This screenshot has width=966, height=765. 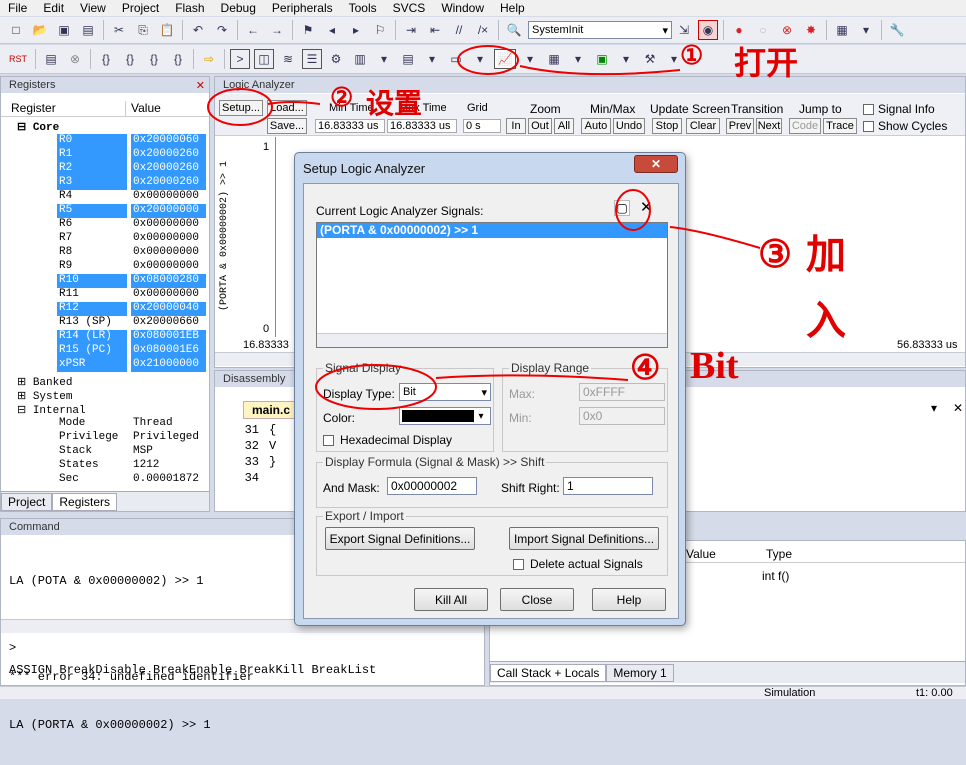 What do you see at coordinates (766, 63) in the screenshot?
I see `annotation-1-text: 打开` at bounding box center [766, 63].